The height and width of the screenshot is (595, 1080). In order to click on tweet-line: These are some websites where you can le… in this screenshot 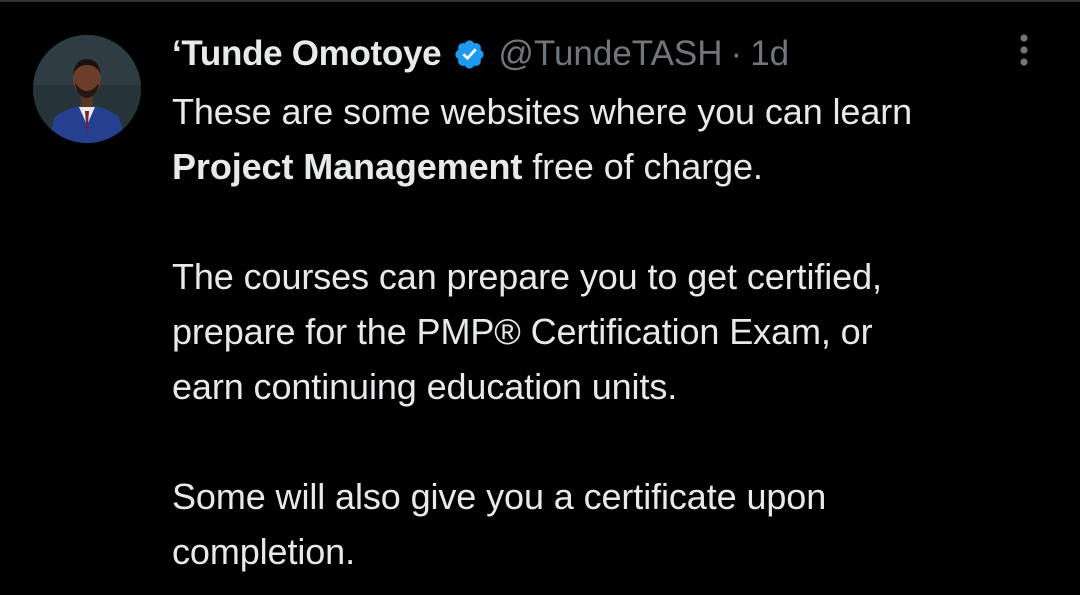, I will do `click(542, 111)`.